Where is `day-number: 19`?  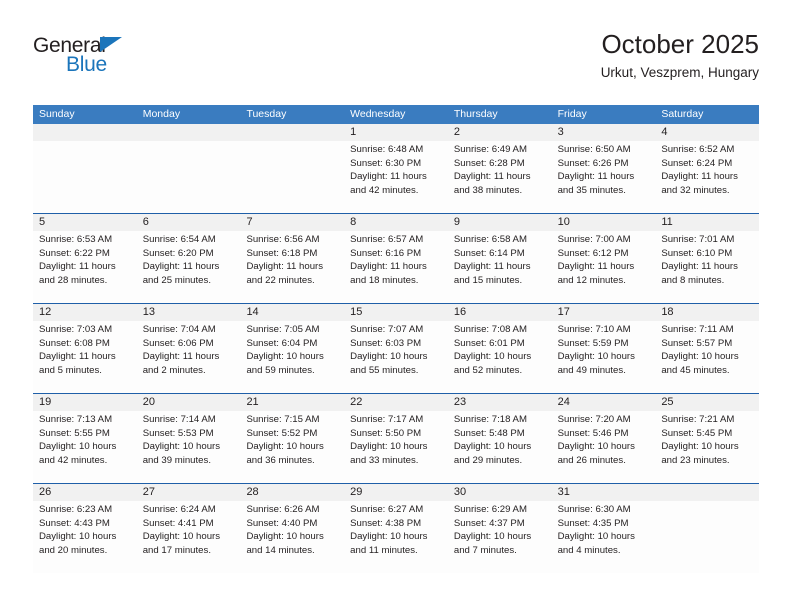 day-number: 19 is located at coordinates (85, 402).